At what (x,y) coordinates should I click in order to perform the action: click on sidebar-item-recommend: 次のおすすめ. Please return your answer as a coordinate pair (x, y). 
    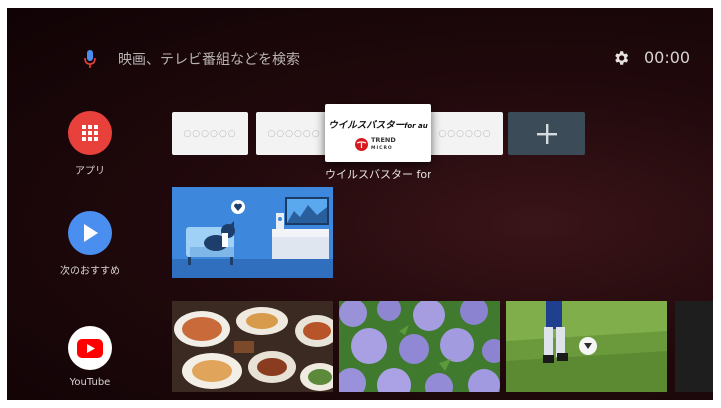
    Looking at the image, I should click on (90, 244).